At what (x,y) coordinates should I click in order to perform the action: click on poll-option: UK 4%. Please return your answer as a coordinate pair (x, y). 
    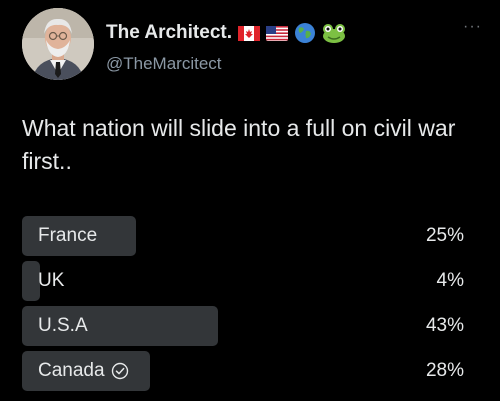
    Looking at the image, I should click on (243, 281).